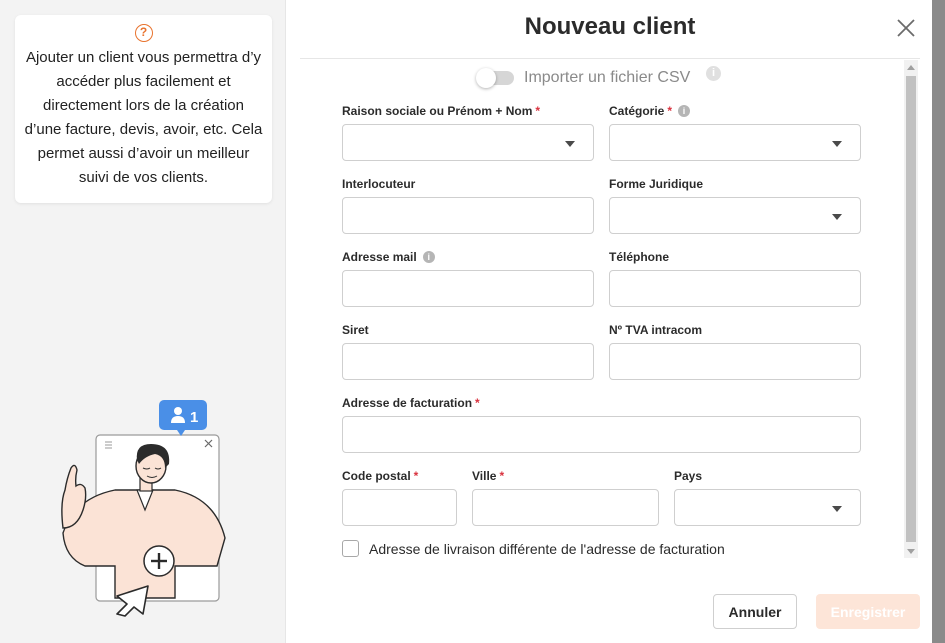 The width and height of the screenshot is (945, 643). What do you see at coordinates (868, 611) in the screenshot?
I see `save-button: Enregistrer` at bounding box center [868, 611].